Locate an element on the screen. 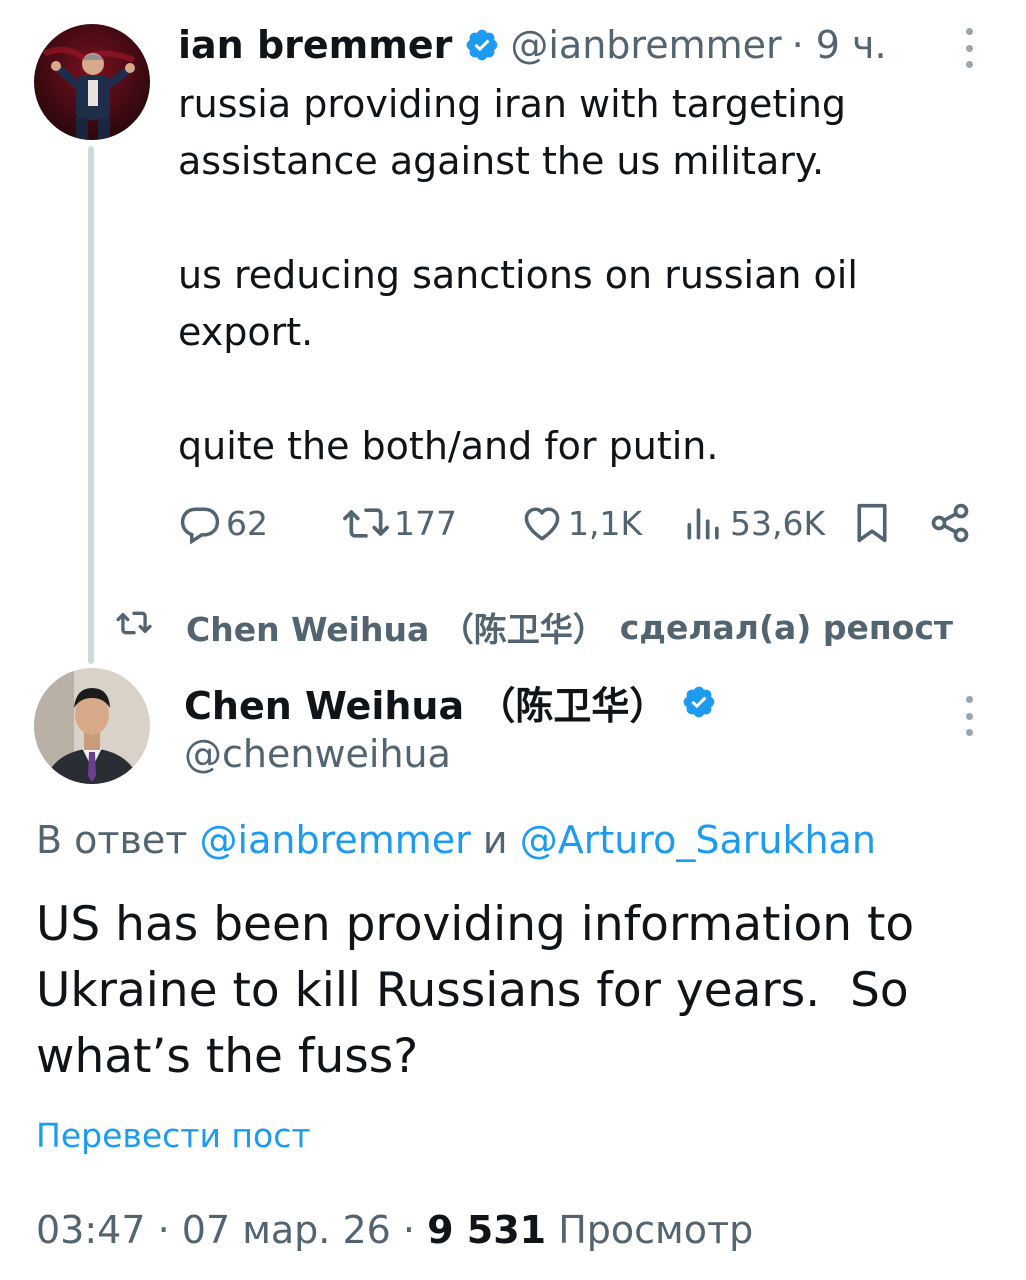  tweet1-time: · 9 ч. is located at coordinates (839, 45).